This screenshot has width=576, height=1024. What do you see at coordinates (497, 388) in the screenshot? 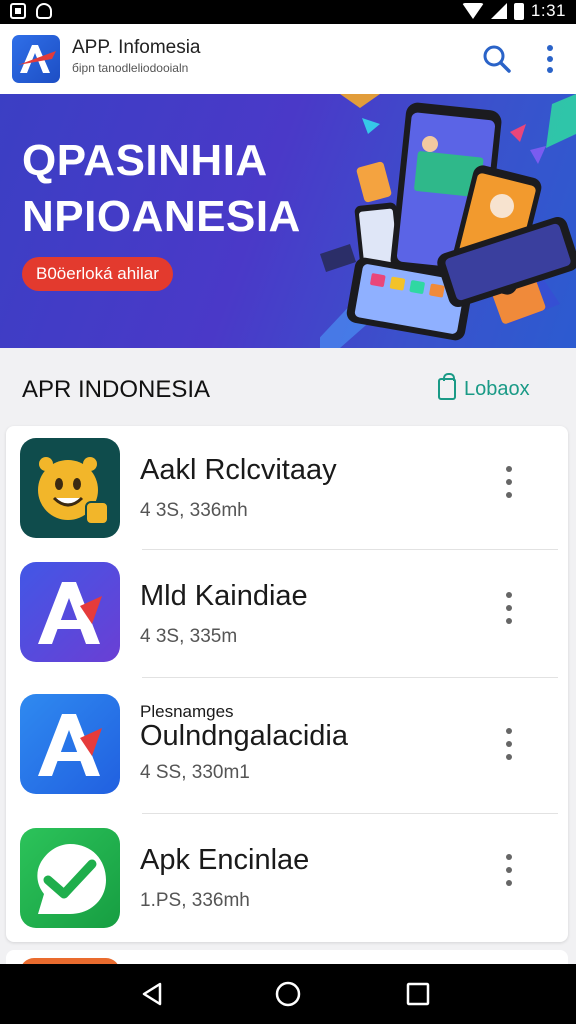
I see `section-action-label: Lobaox` at bounding box center [497, 388].